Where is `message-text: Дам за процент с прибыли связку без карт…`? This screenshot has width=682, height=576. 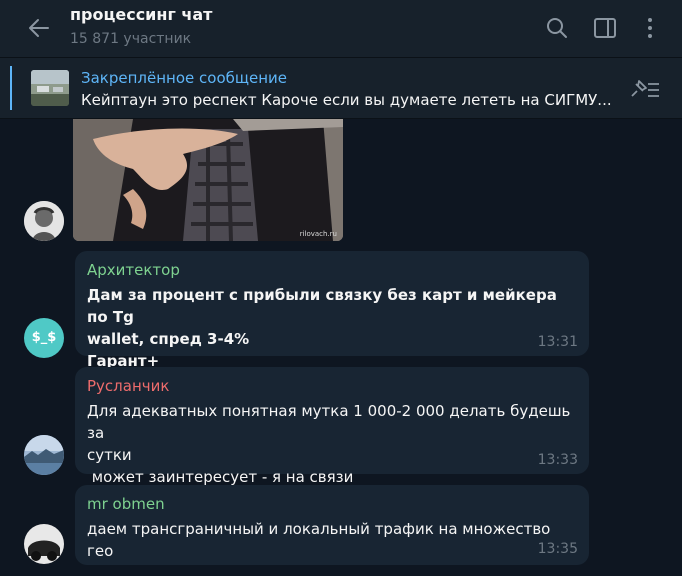 message-text: Дам за процент с прибыли связку без карт… is located at coordinates (322, 328).